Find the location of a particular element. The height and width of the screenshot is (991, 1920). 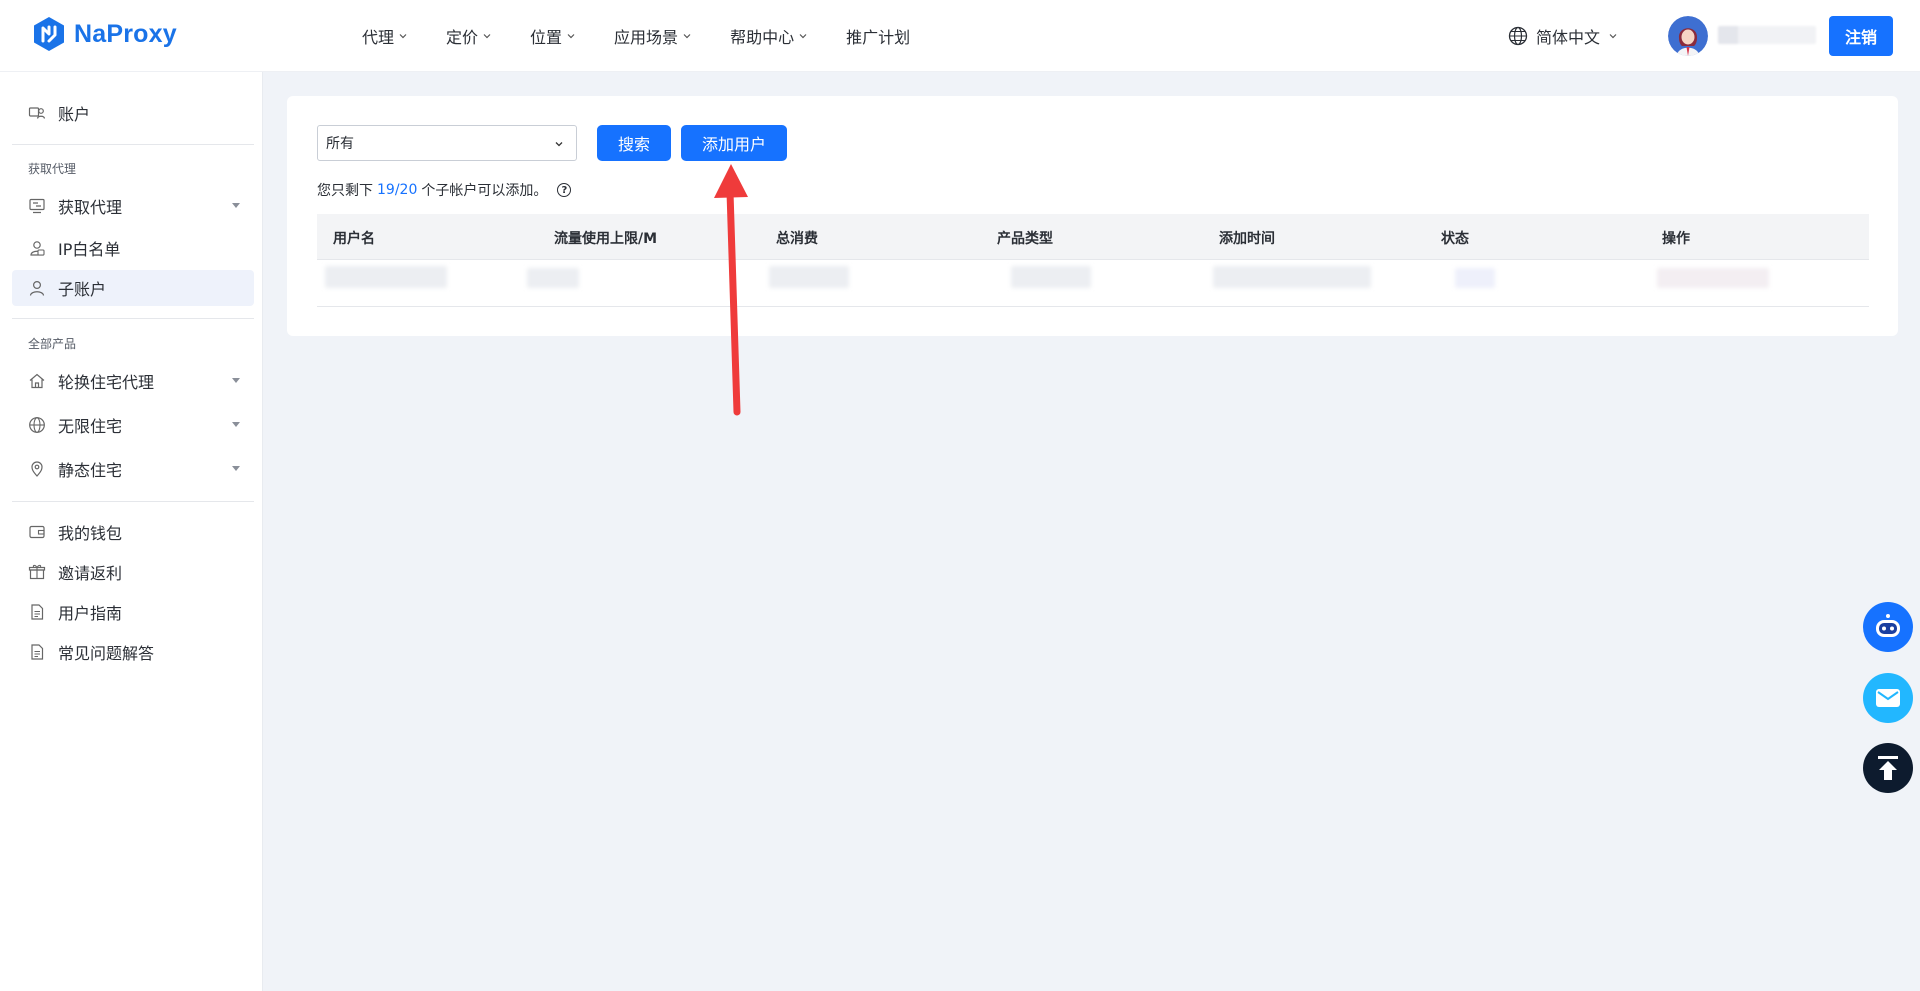

language-label: 简体中文 is located at coordinates (1568, 37).